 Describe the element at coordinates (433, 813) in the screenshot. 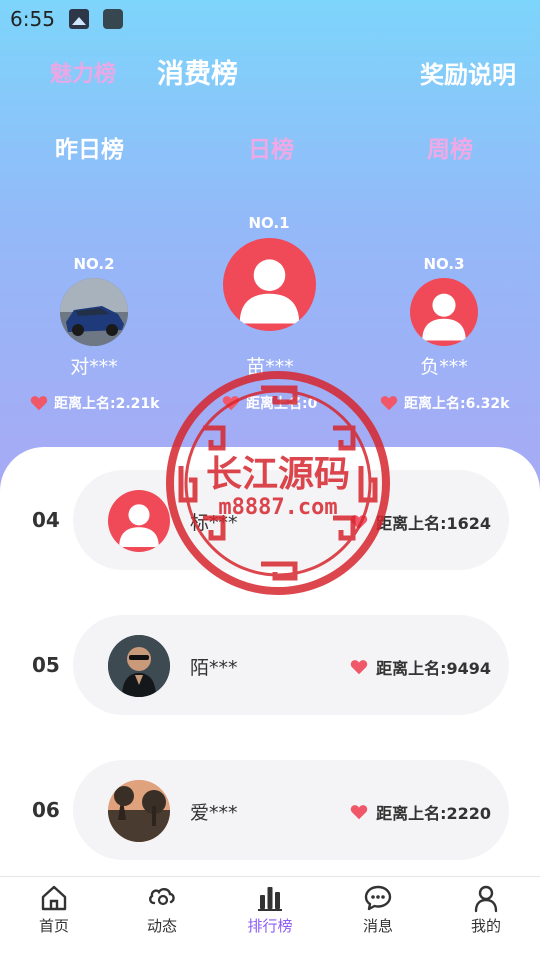

I see `list-item-gap-text: 距离上名:2220` at that location.